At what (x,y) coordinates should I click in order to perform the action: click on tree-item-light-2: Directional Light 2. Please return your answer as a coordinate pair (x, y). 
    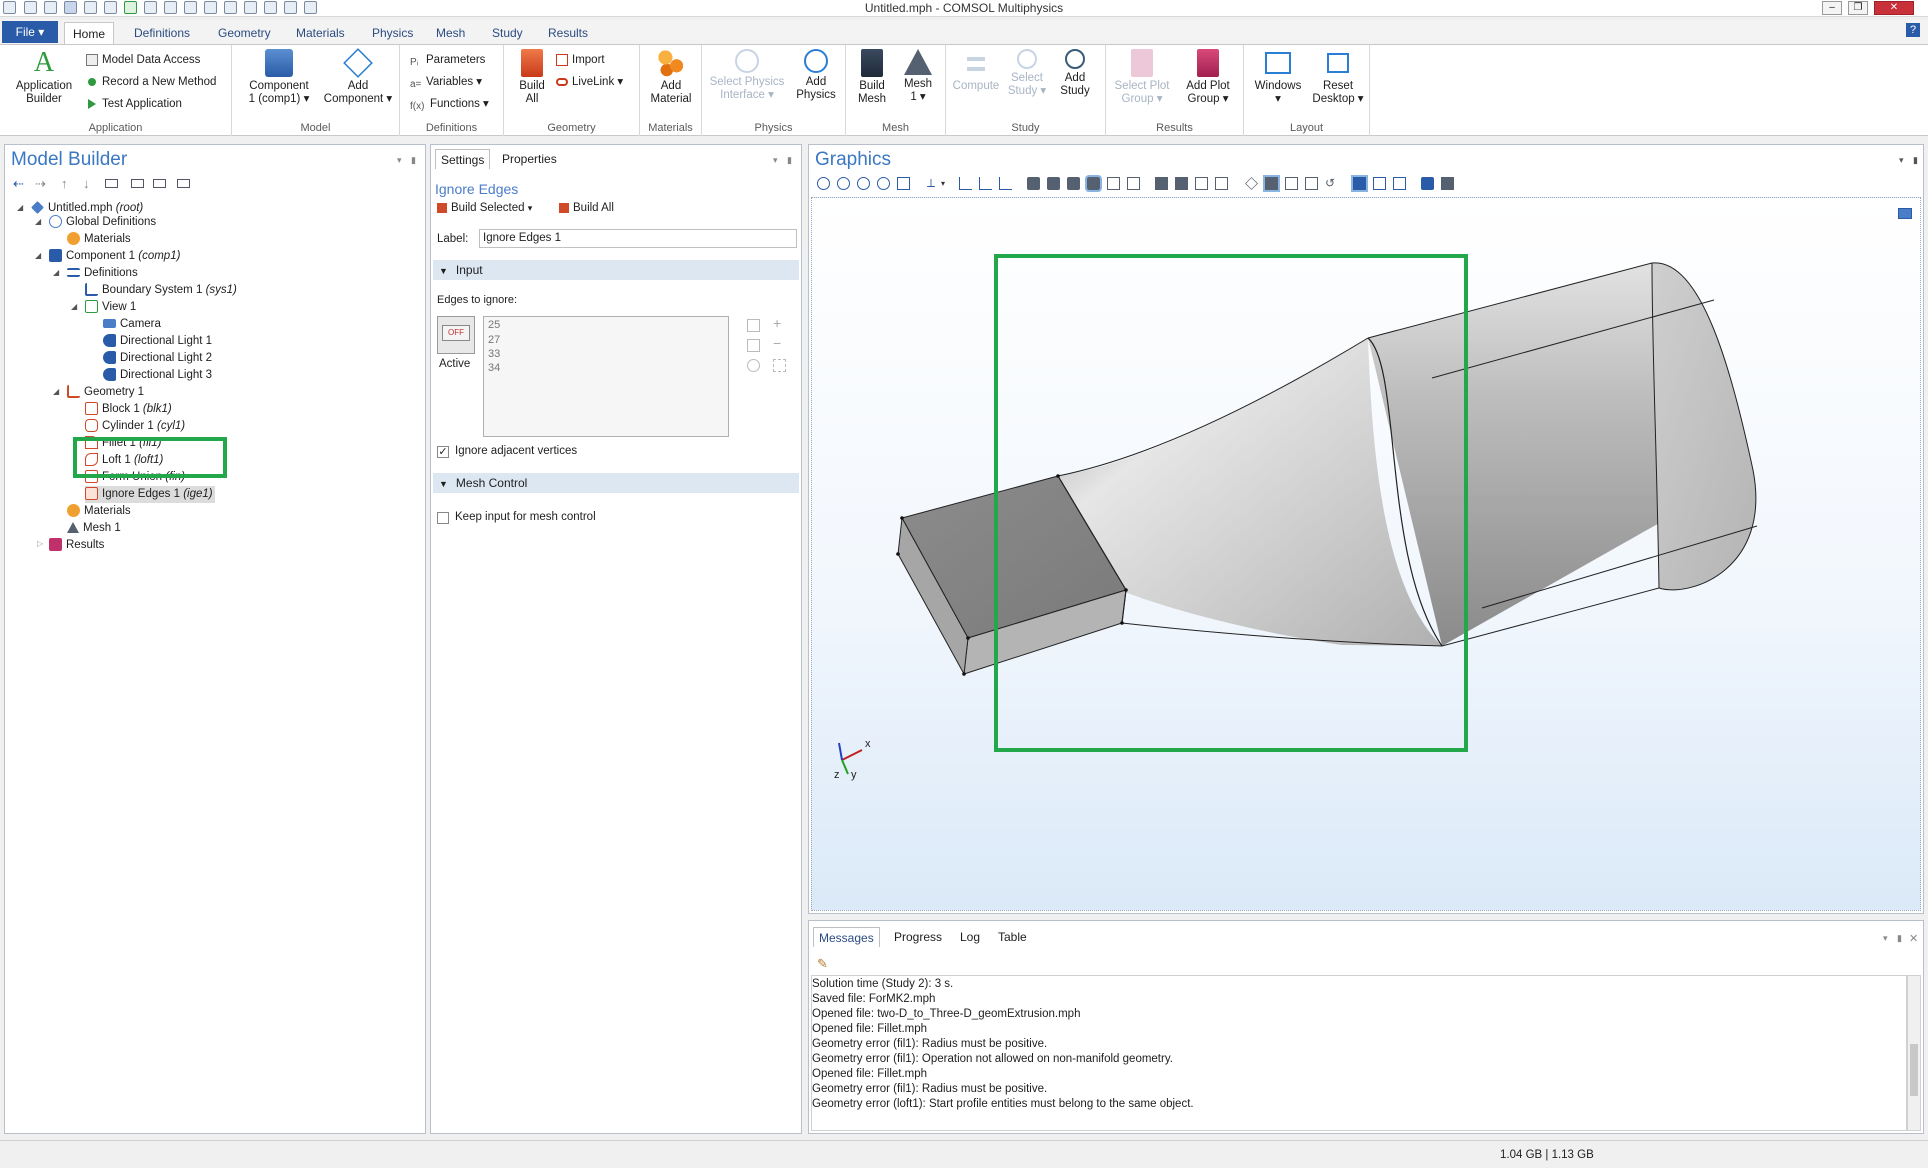
    Looking at the image, I should click on (157, 358).